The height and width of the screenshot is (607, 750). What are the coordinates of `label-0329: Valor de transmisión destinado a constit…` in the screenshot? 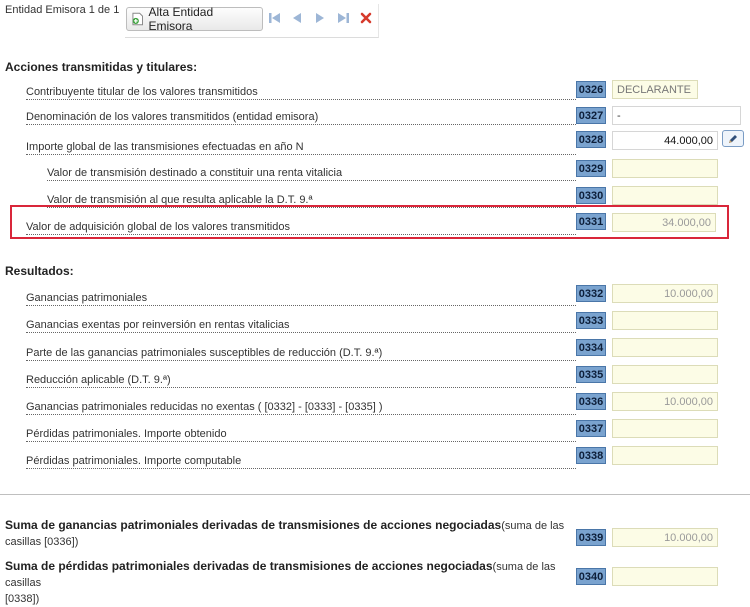 It's located at (311, 173).